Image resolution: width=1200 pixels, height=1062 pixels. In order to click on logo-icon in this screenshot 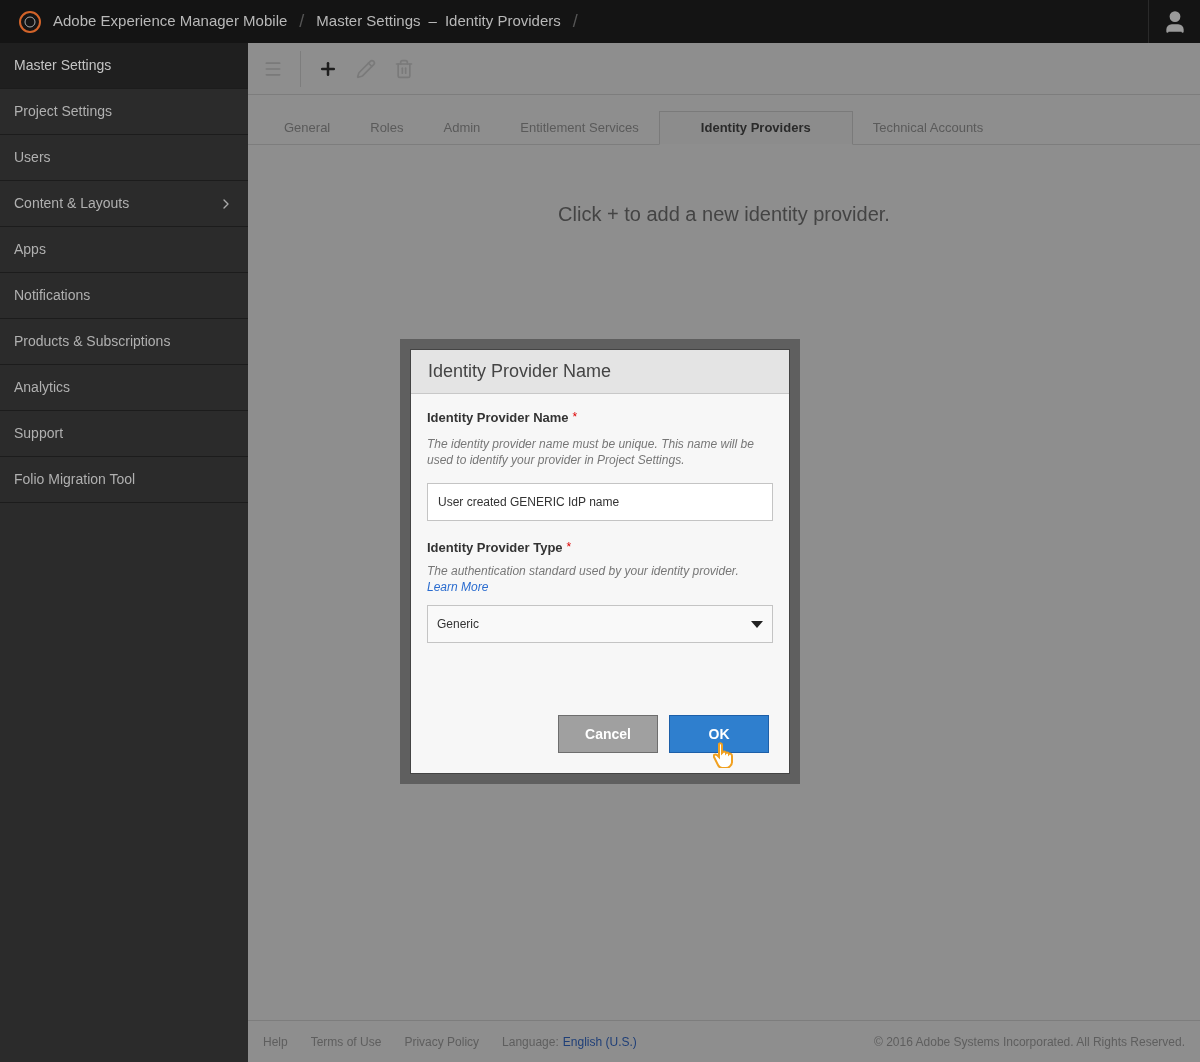, I will do `click(30, 21)`.